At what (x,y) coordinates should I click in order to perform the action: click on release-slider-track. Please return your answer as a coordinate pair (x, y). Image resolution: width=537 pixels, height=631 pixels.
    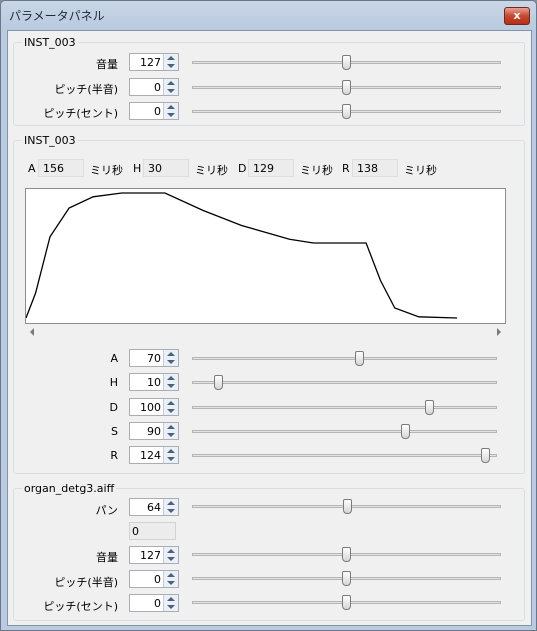
    Looking at the image, I should click on (344, 455).